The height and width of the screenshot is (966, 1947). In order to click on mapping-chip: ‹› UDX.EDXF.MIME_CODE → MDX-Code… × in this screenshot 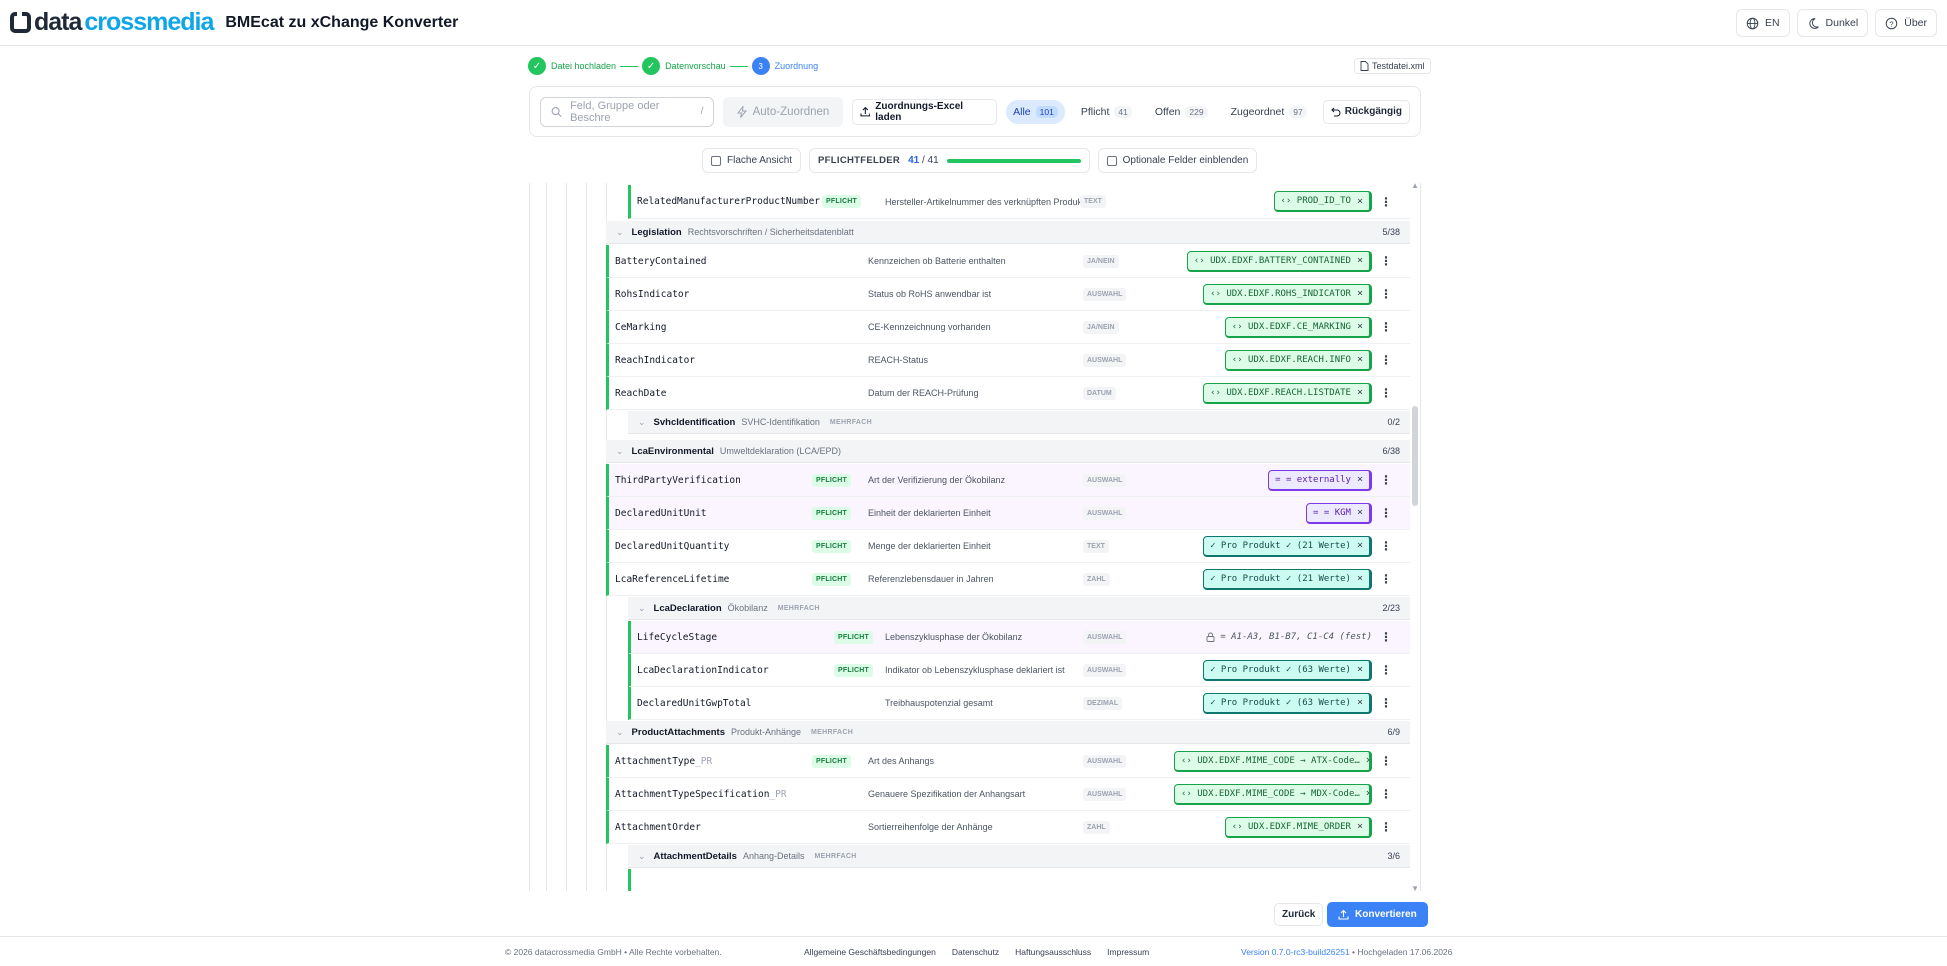, I will do `click(1273, 794)`.